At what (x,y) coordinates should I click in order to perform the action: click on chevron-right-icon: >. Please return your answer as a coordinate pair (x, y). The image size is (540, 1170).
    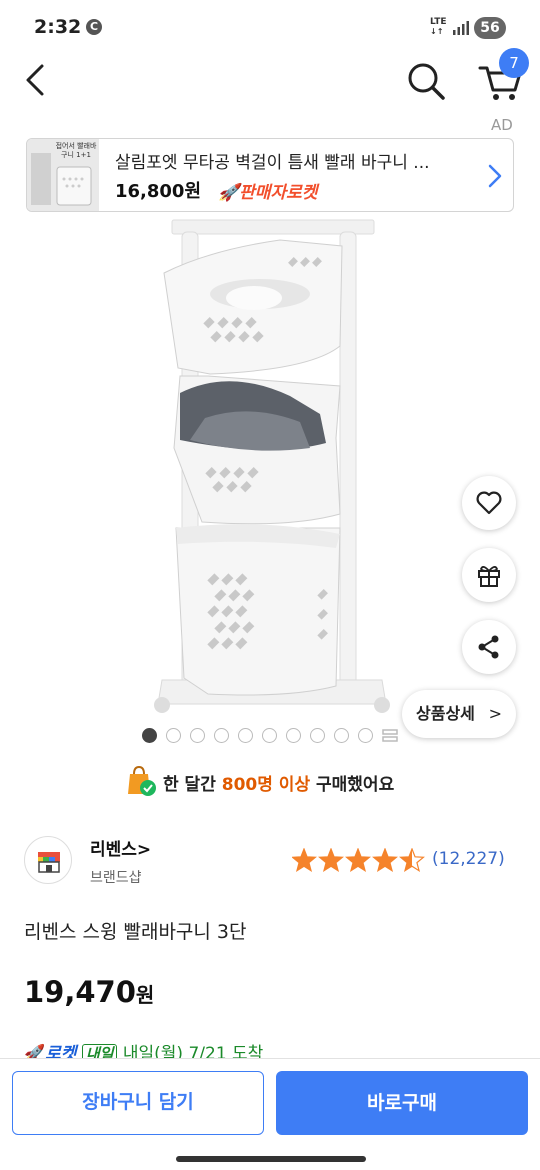
    Looking at the image, I should click on (495, 713).